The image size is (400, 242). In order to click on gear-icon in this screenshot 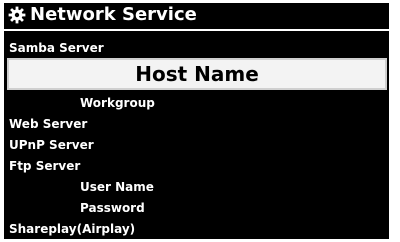, I will do `click(17, 15)`.